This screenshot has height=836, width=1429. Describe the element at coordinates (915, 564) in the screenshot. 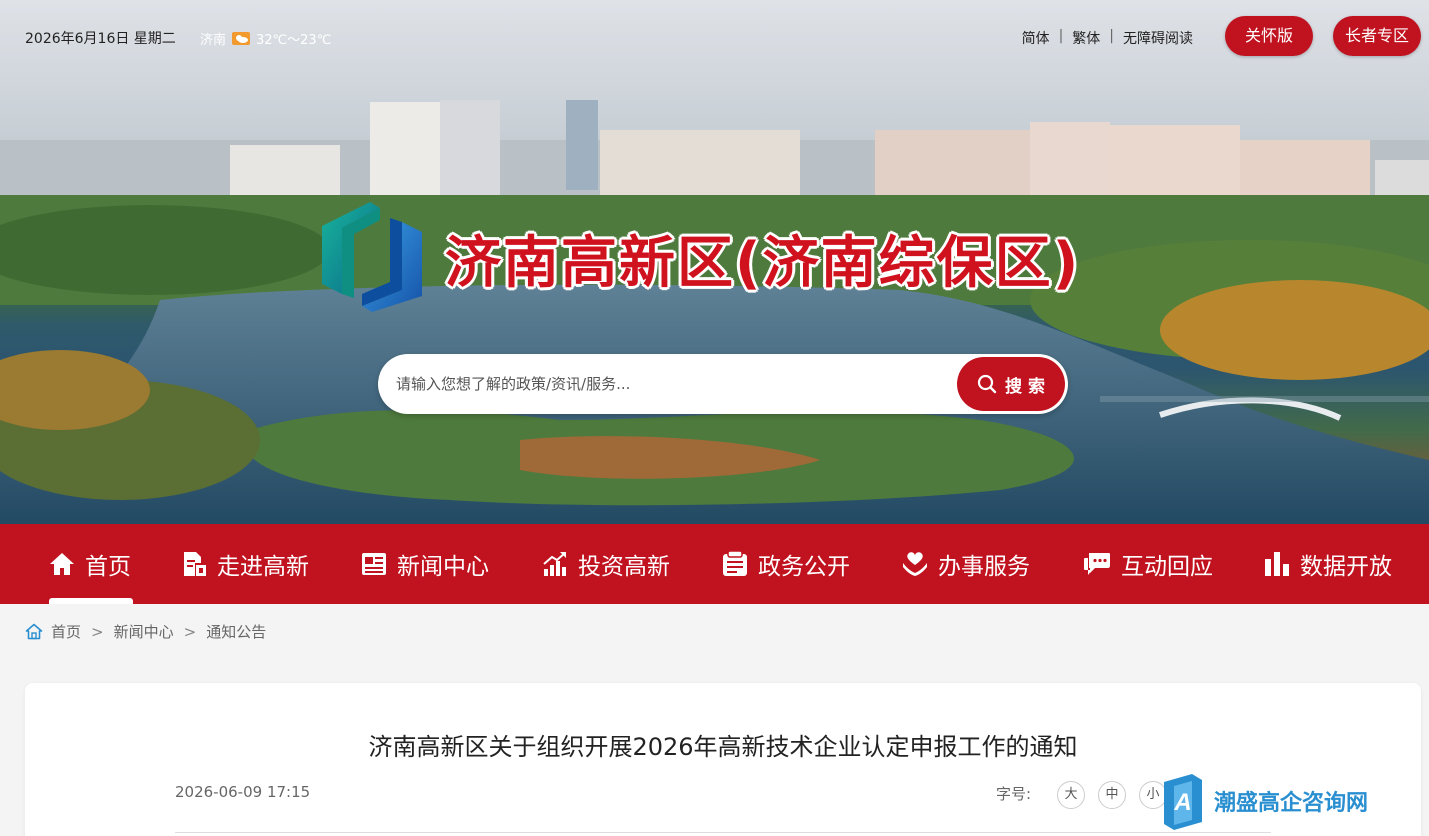

I see `heart-hands-icon` at that location.